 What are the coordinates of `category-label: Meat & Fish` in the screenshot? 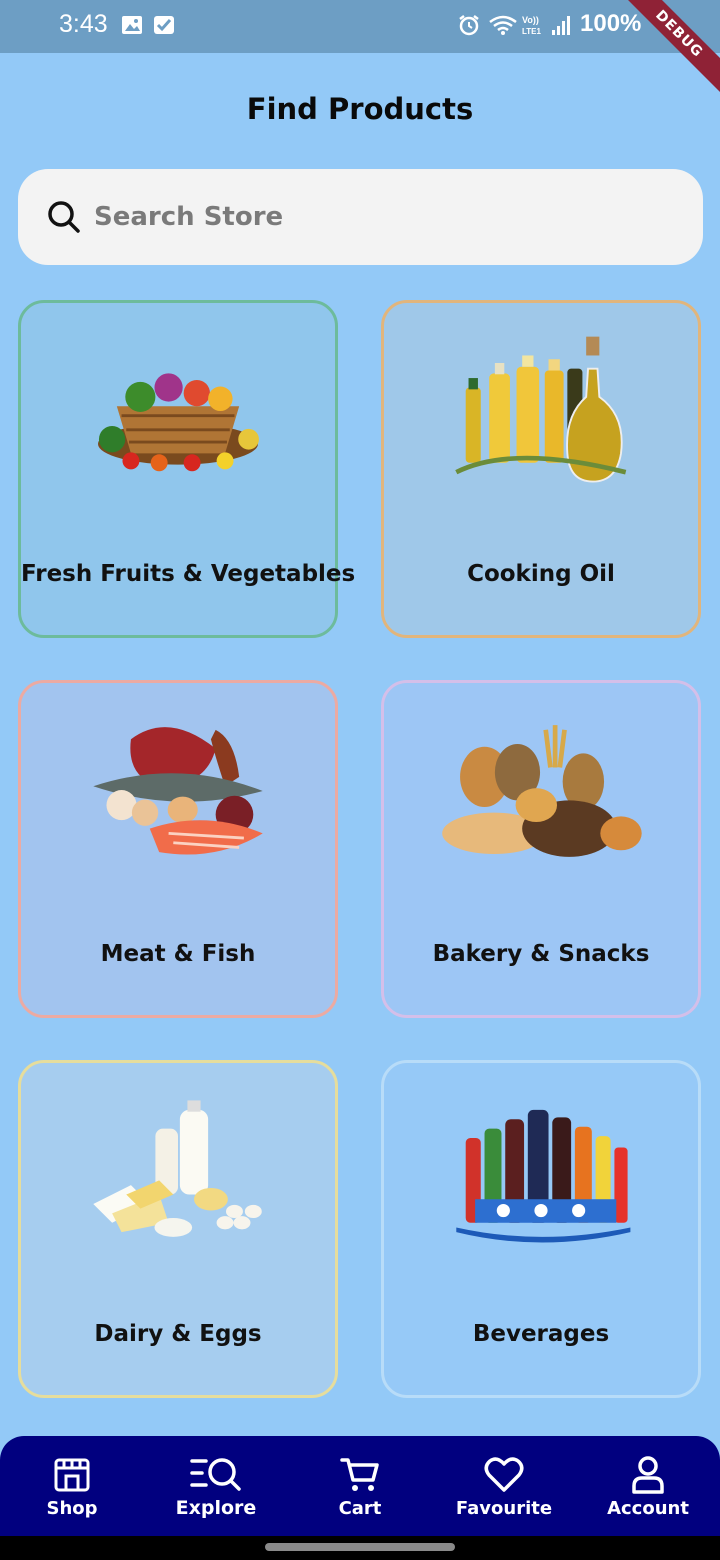 It's located at (178, 954).